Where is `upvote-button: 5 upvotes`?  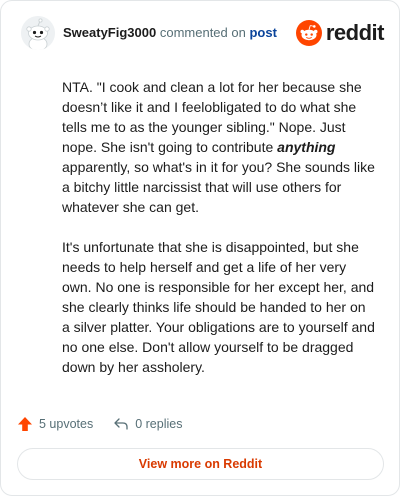
upvote-button: 5 upvotes is located at coordinates (55, 424).